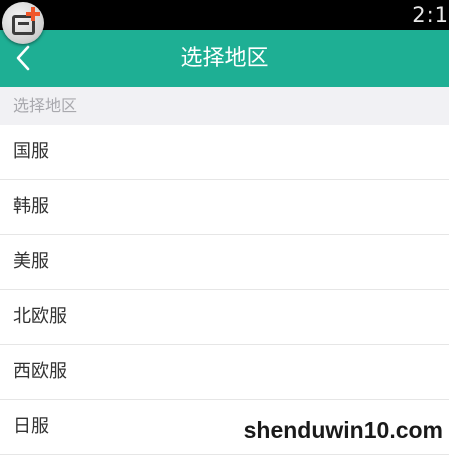  What do you see at coordinates (224, 317) in the screenshot?
I see `region-item-north-eu: 北欧服` at bounding box center [224, 317].